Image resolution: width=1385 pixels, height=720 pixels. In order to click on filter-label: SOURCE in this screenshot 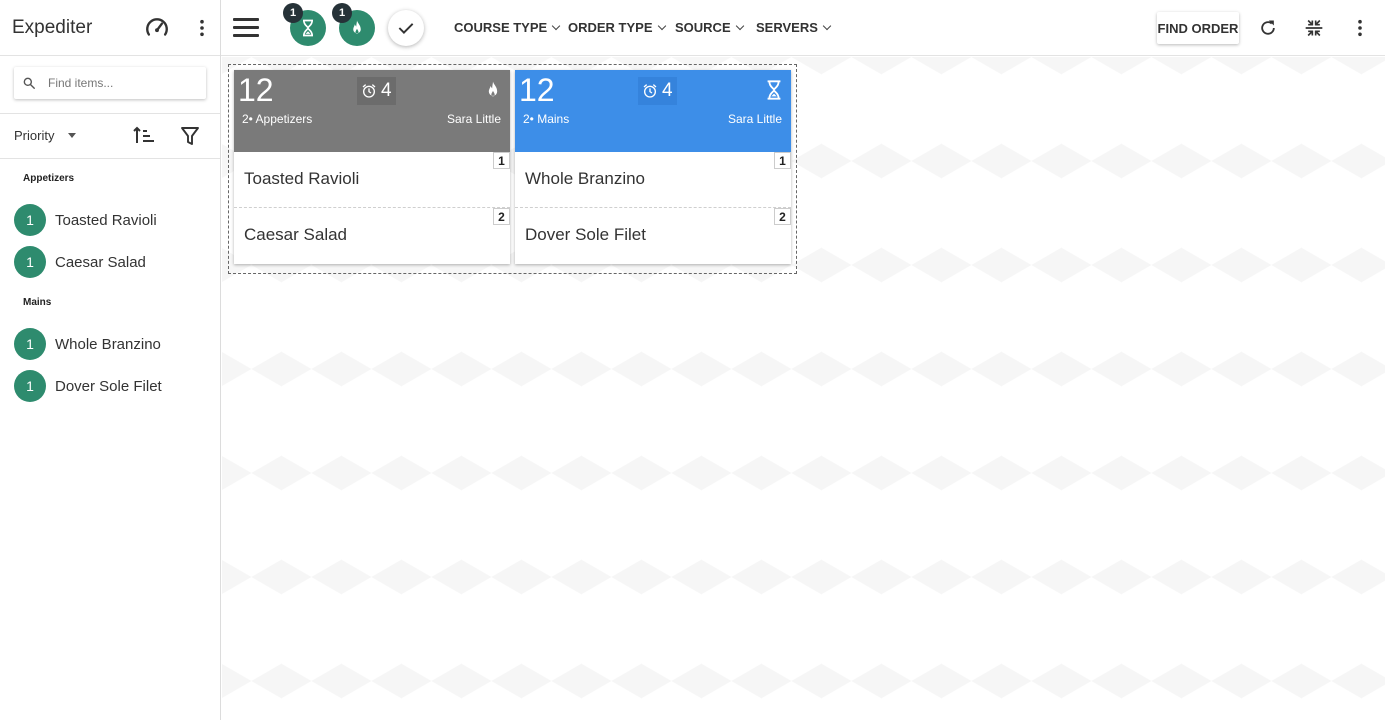, I will do `click(703, 27)`.